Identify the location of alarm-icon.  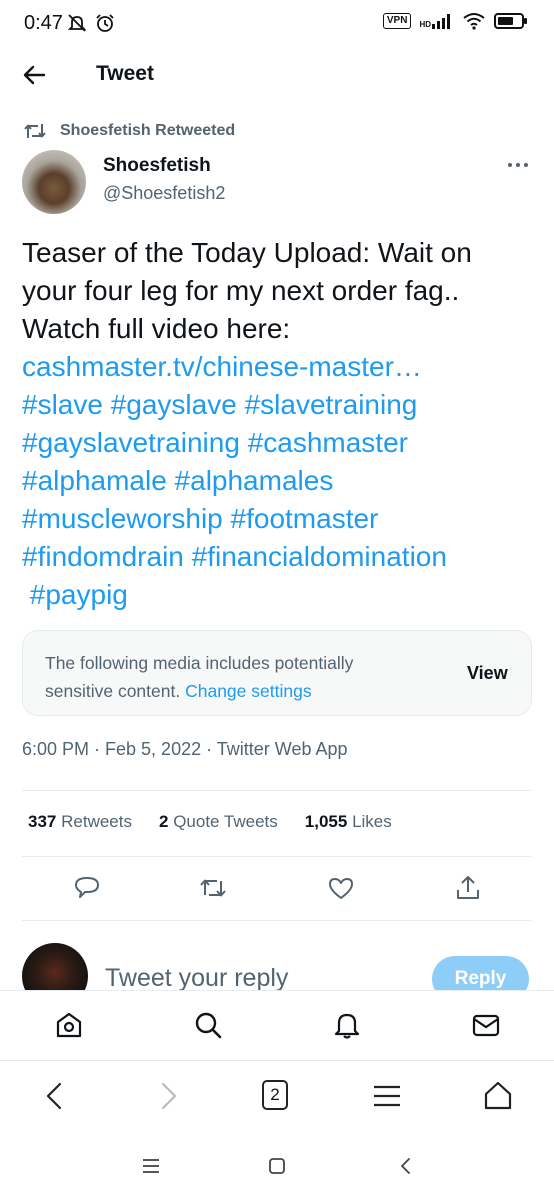
(105, 23).